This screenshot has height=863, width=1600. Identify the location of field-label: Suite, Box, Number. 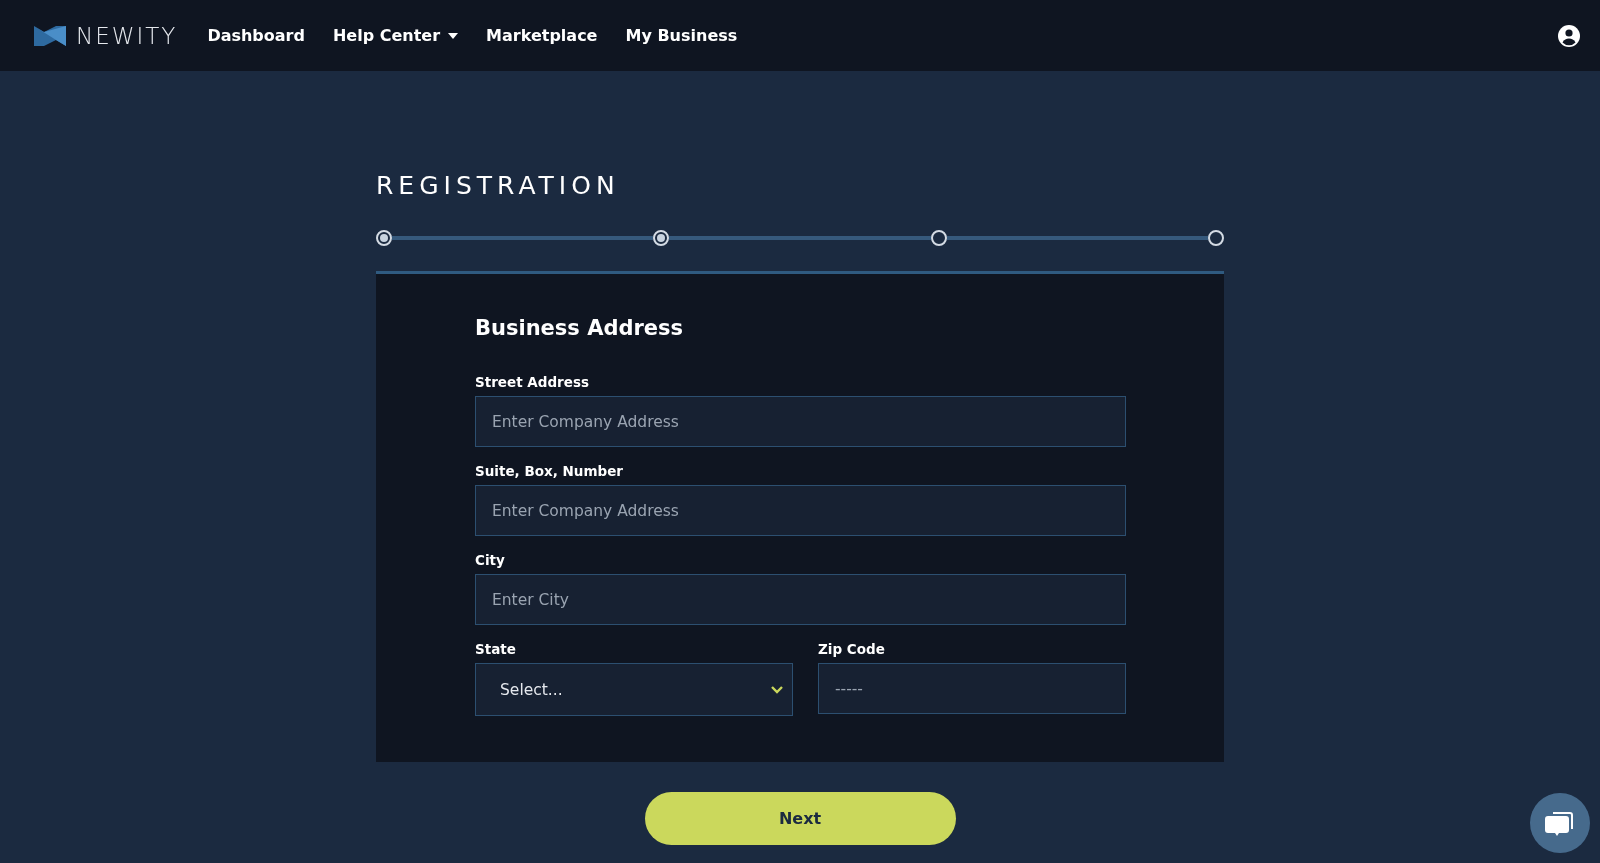
(549, 471).